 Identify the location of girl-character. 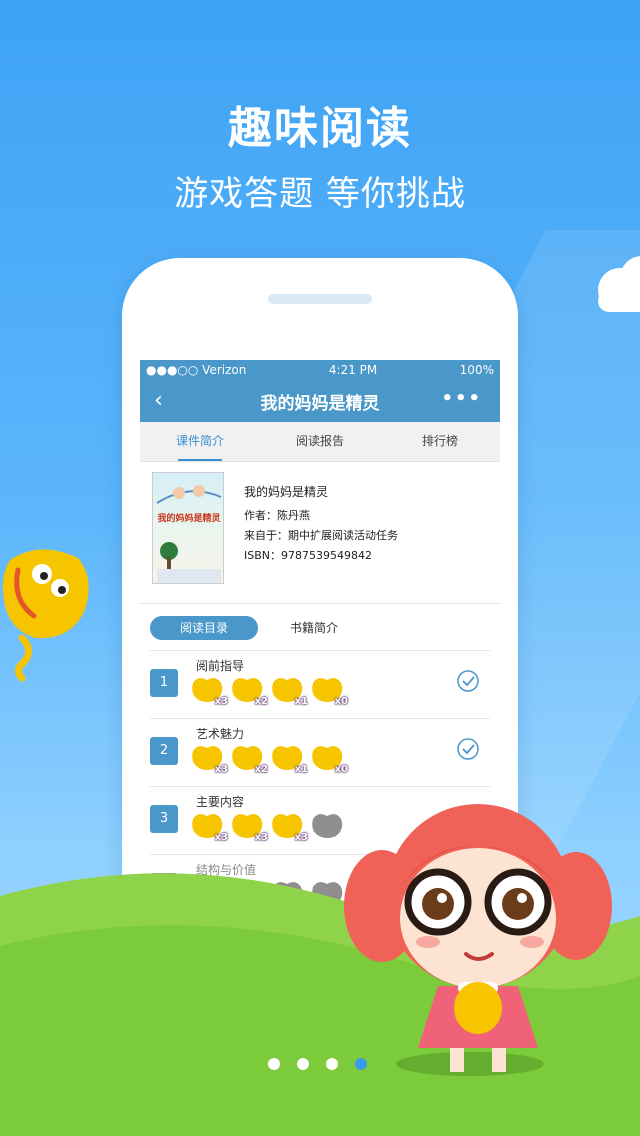
(478, 938).